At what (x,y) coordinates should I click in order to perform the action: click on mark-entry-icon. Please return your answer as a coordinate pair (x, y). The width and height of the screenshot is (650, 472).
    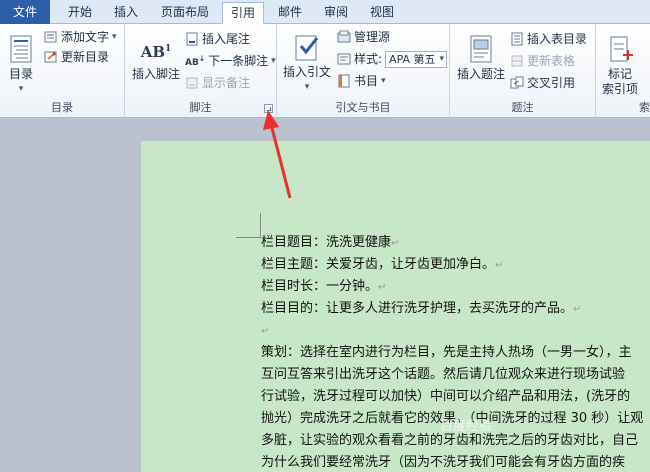
    Looking at the image, I should click on (621, 49).